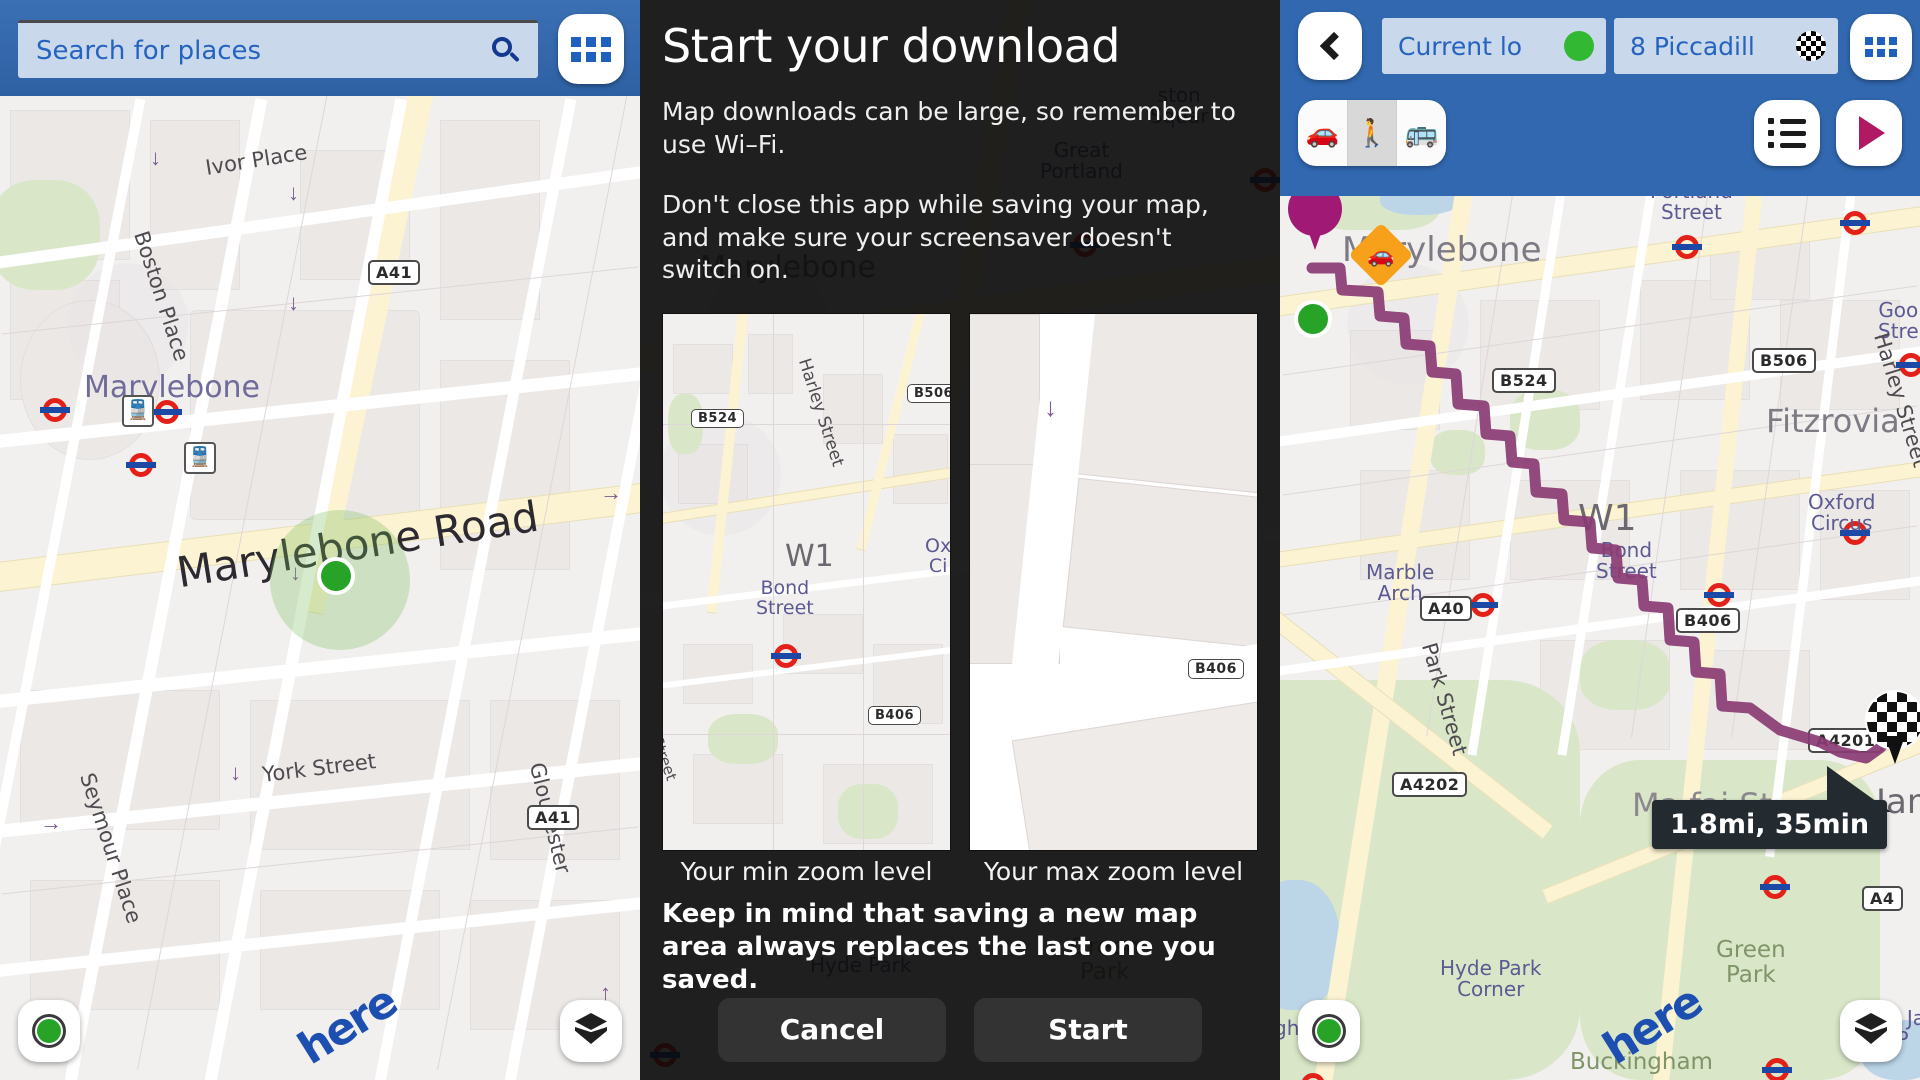  Describe the element at coordinates (1772, 807) in the screenshot. I see `route-summary-tooltip: 1.8mi, 35min` at that location.